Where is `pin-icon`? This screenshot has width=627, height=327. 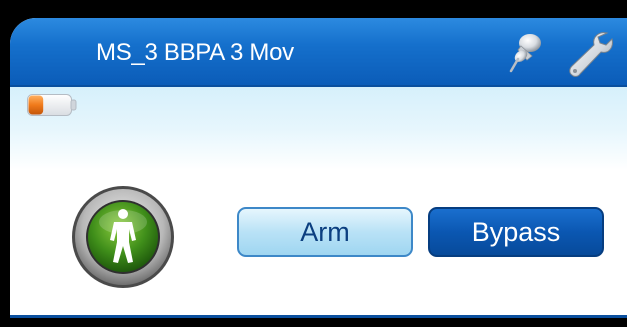 pin-icon is located at coordinates (526, 53).